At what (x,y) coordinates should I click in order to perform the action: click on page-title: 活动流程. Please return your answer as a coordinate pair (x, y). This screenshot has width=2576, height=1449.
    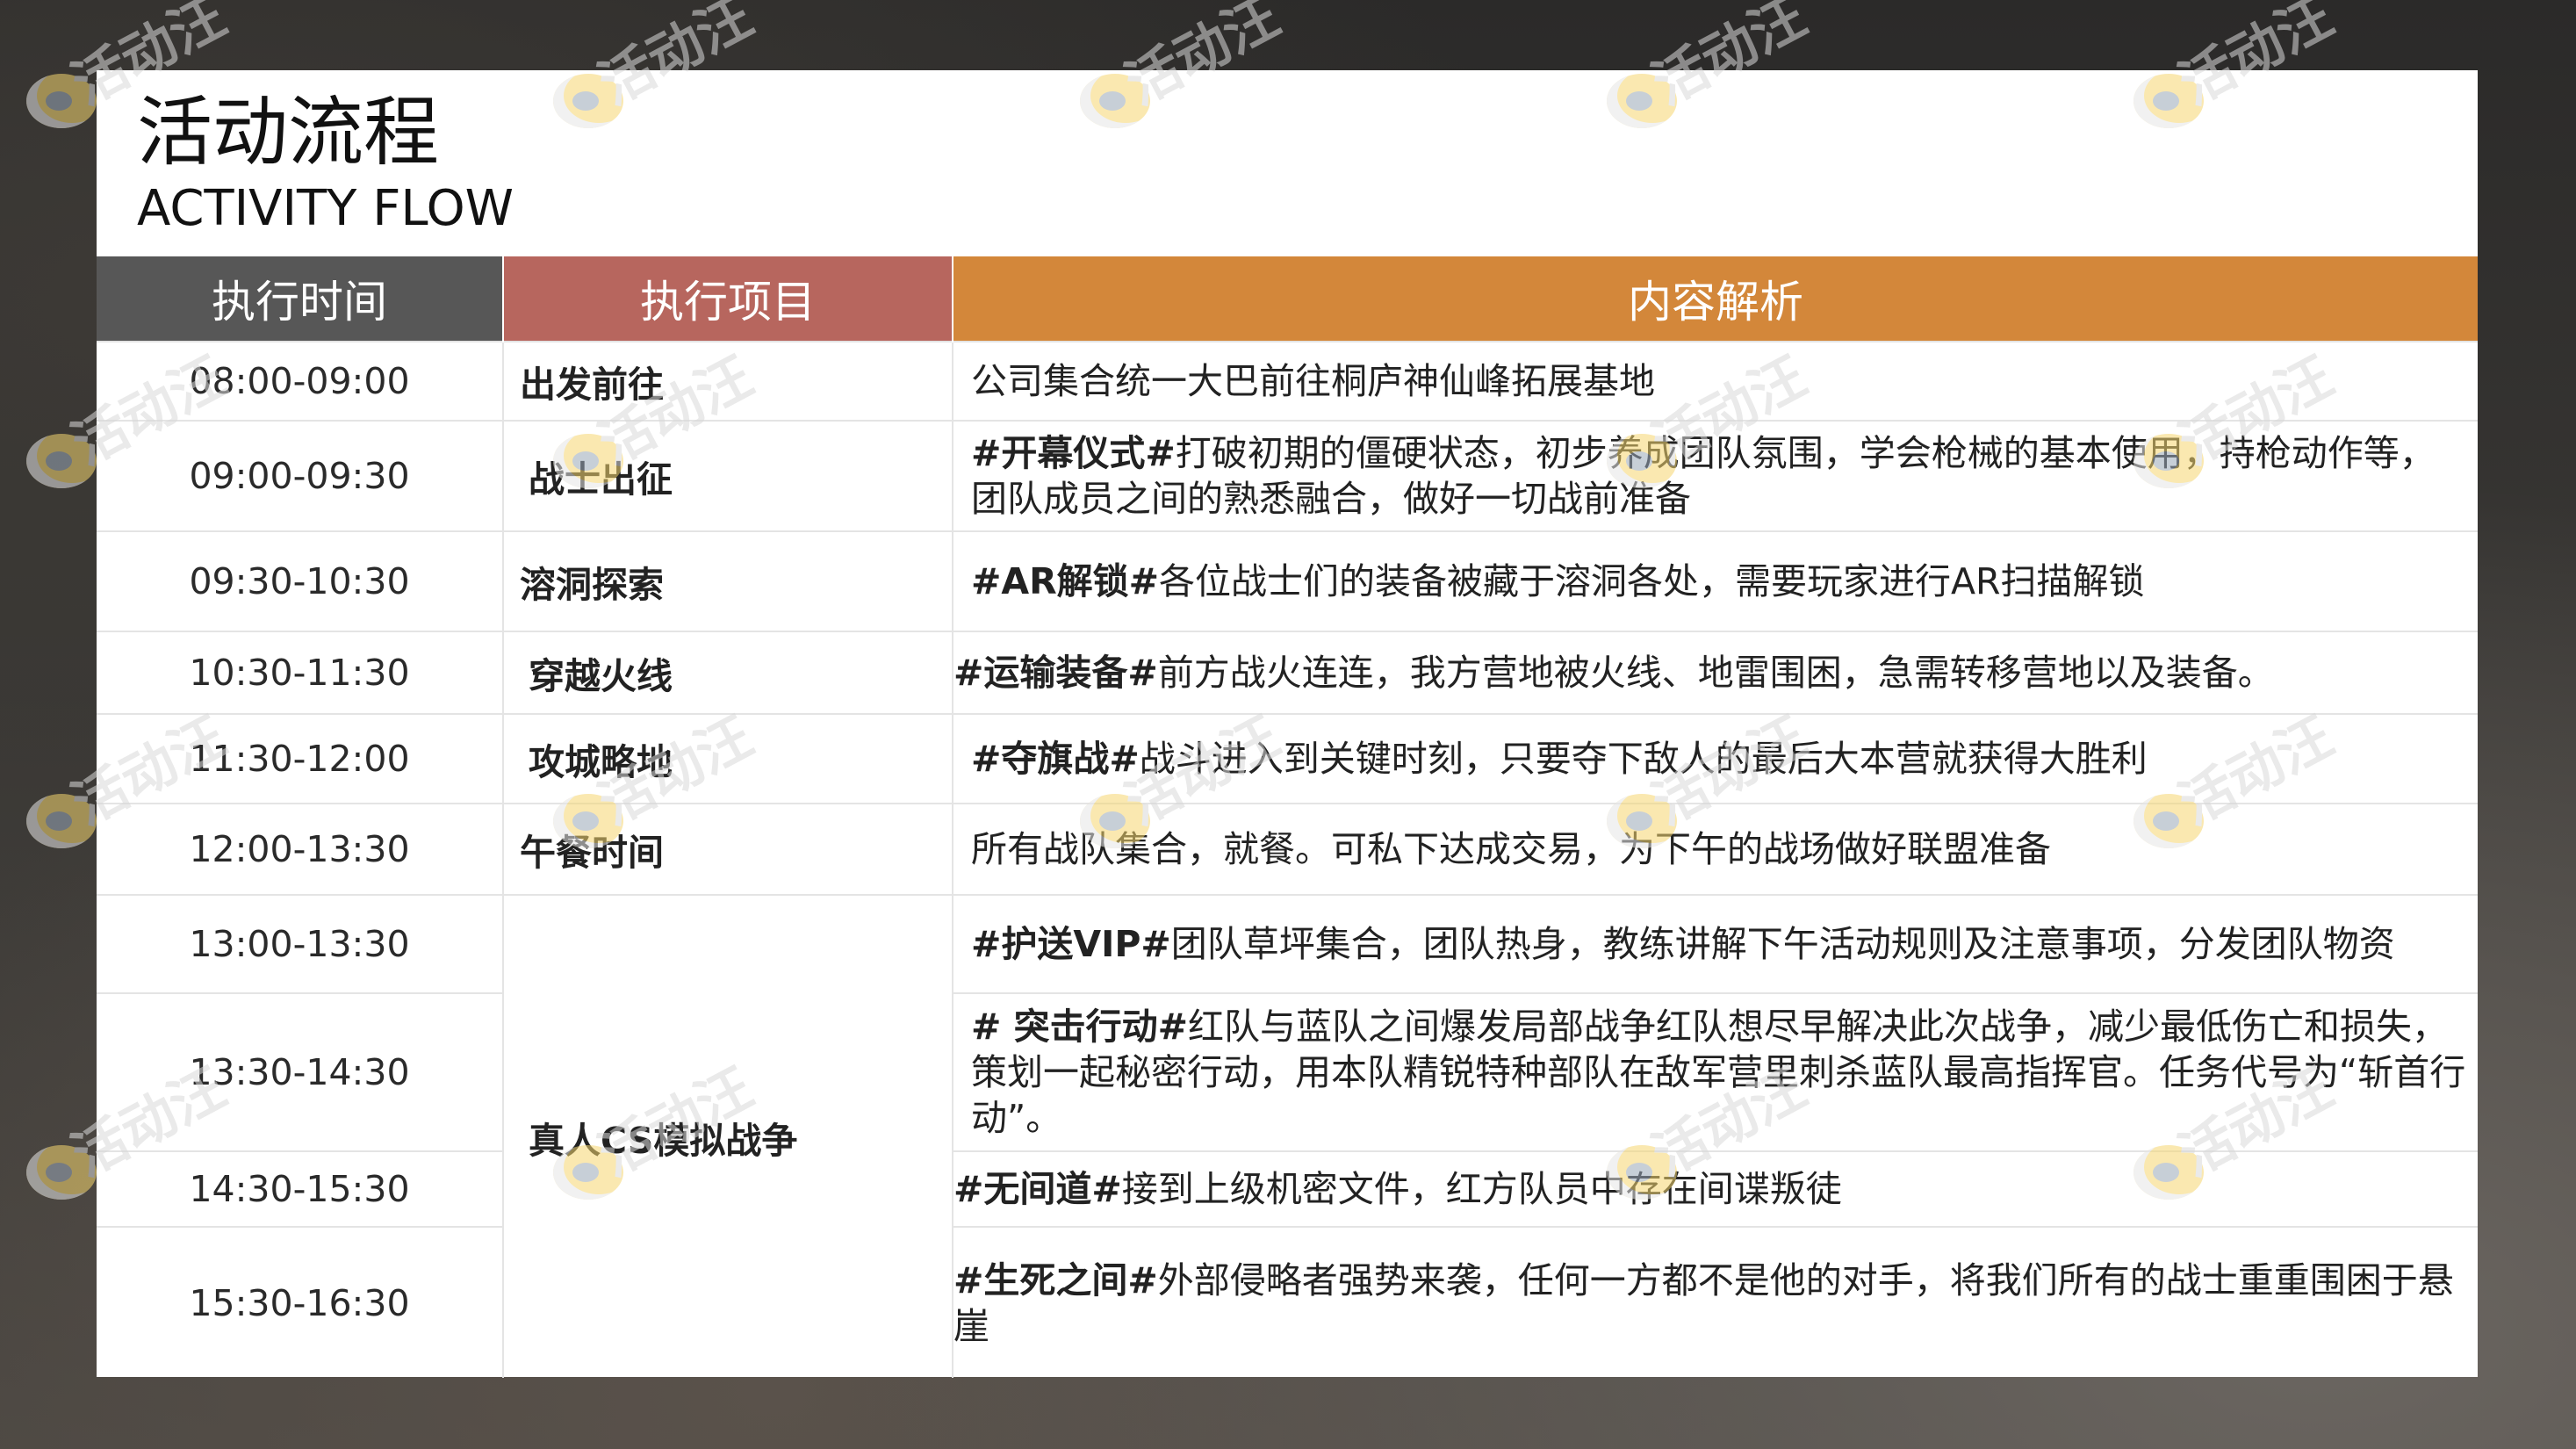
    Looking at the image, I should click on (288, 133).